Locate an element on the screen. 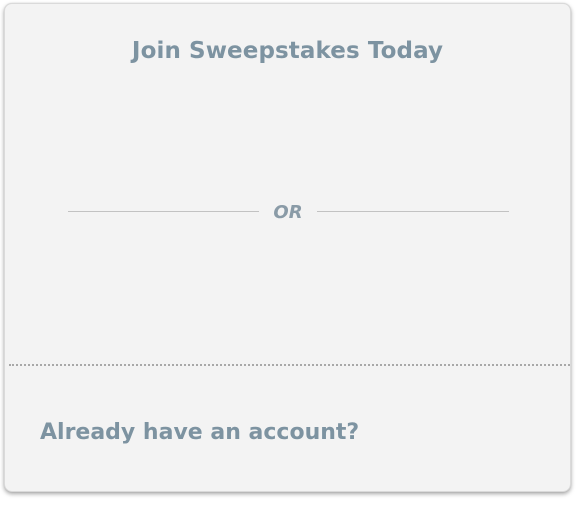 The image size is (576, 505). or-separator: OR is located at coordinates (288, 212).